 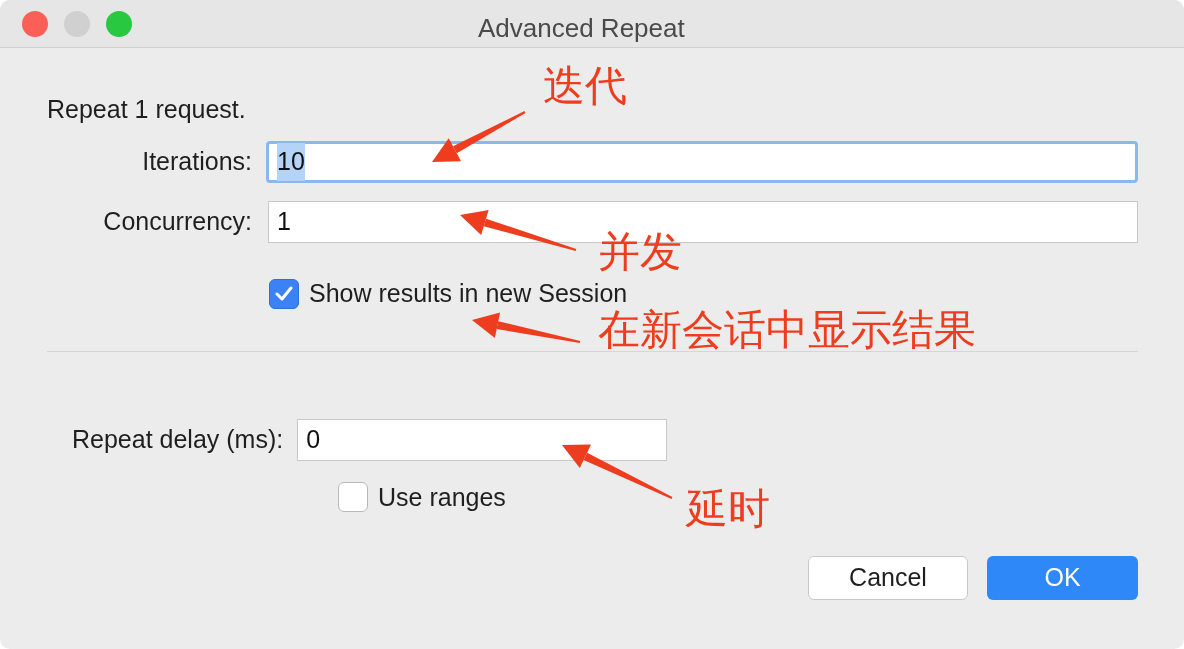 I want to click on checkbox-label: Use ranges, so click(x=442, y=497).